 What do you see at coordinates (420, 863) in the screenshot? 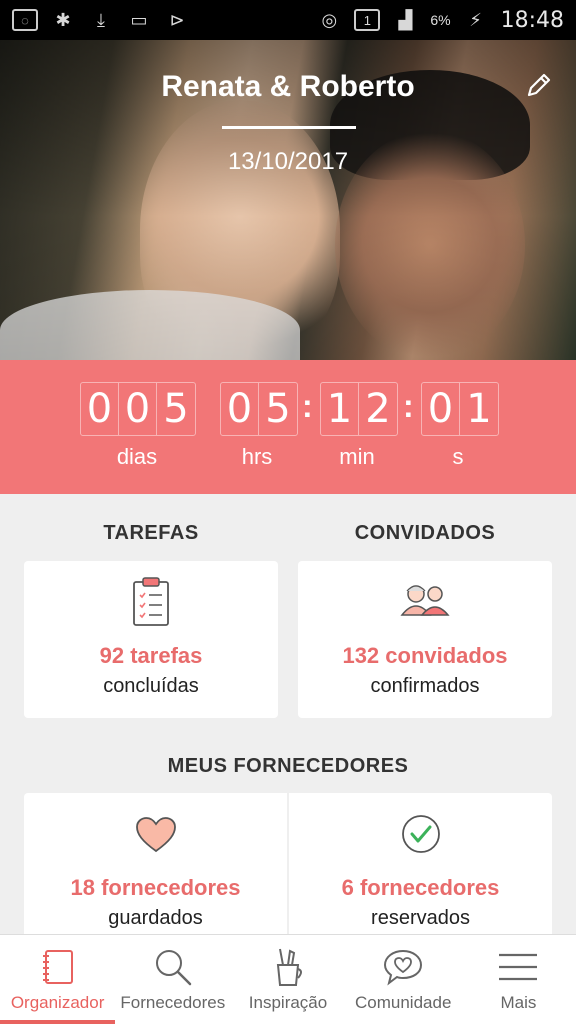
I see `booked-vendors-card: 6 fornecedores reservados` at bounding box center [420, 863].